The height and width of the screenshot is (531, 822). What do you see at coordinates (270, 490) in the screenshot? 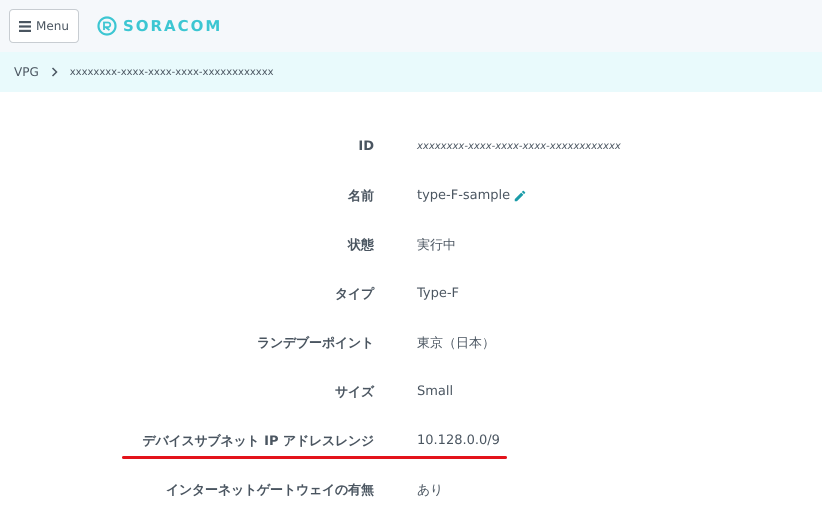
I see `field-label: インターネットゲートウェイの有無` at bounding box center [270, 490].